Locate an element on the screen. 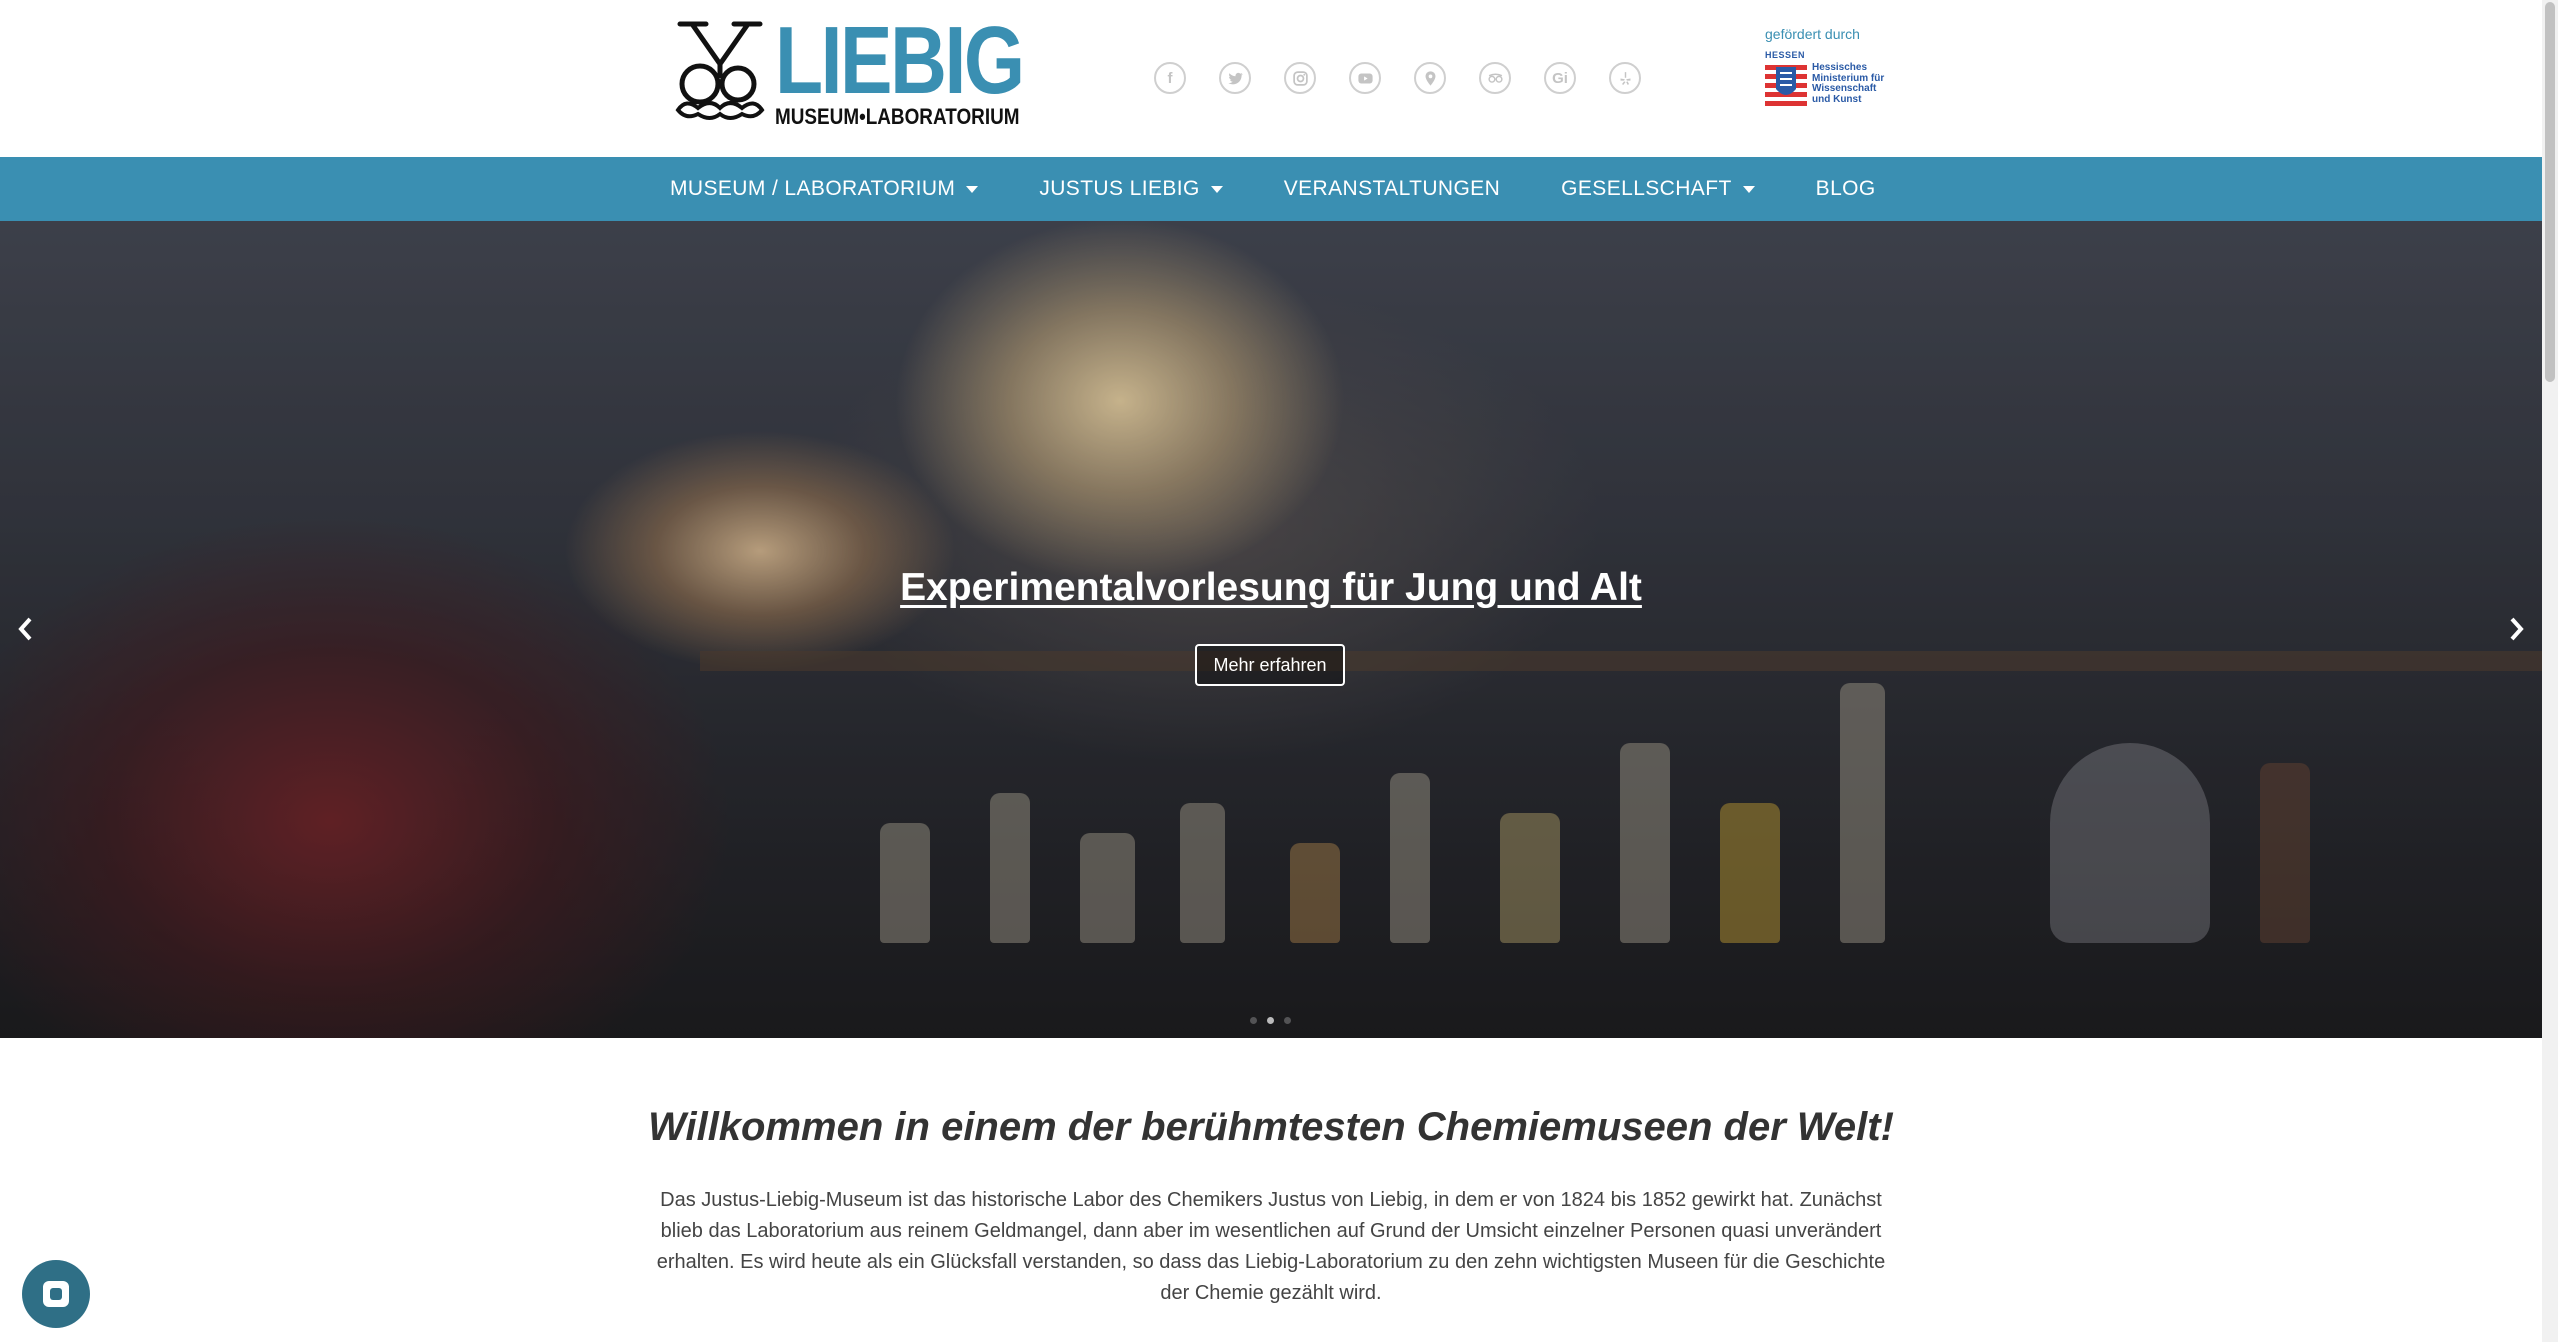  chat-icon is located at coordinates (56, 1294).